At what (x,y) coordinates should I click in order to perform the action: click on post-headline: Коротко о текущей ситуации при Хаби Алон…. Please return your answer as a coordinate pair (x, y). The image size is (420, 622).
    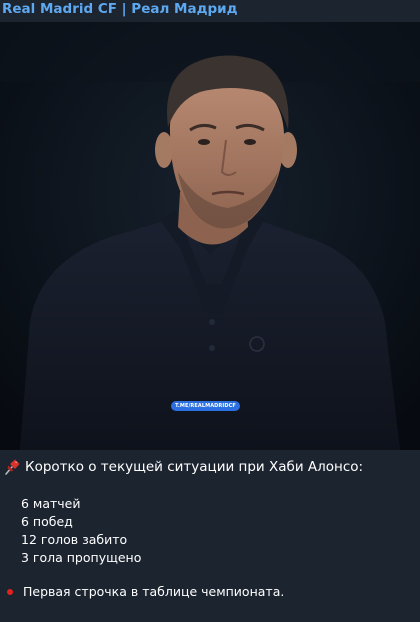
    Looking at the image, I should click on (183, 467).